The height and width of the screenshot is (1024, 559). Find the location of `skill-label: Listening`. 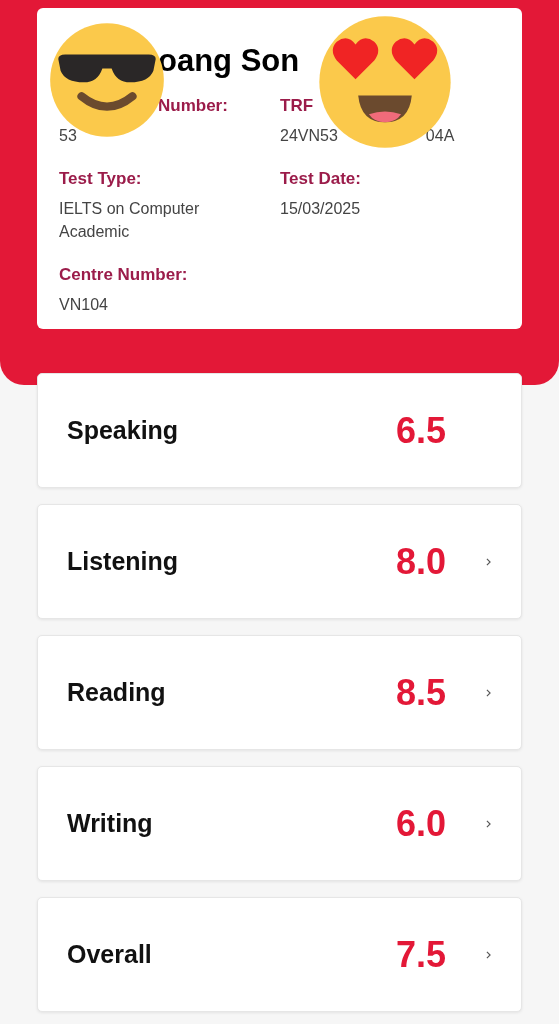

skill-label: Listening is located at coordinates (123, 561).